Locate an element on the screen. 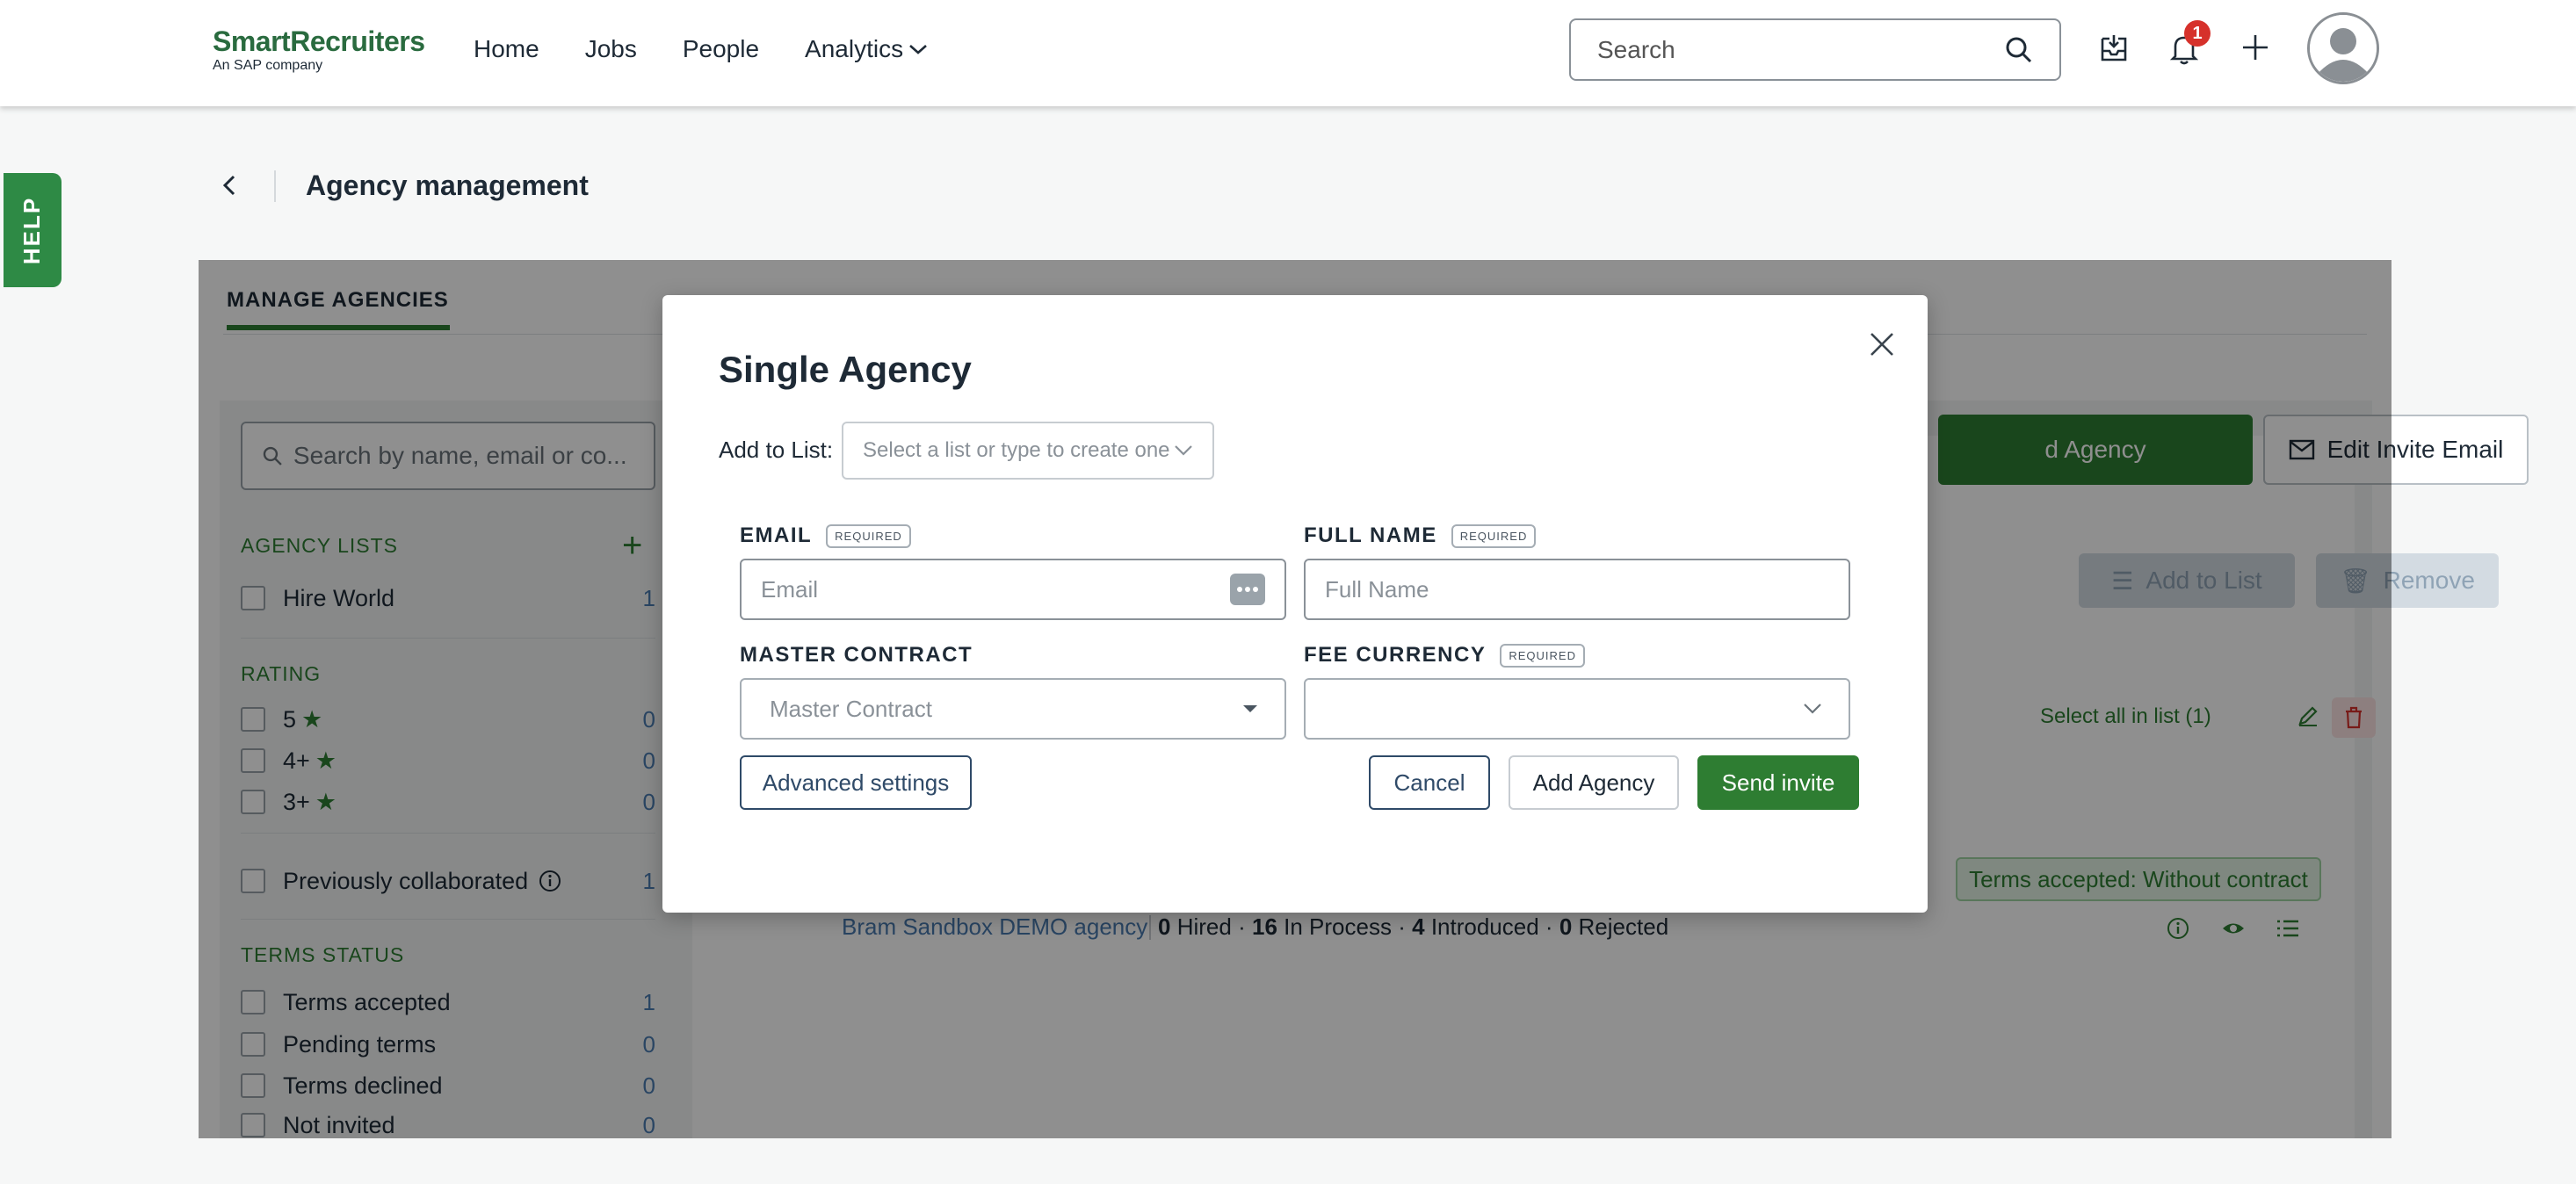 Image resolution: width=2576 pixels, height=1184 pixels. cancel-button: Cancel is located at coordinates (1429, 783).